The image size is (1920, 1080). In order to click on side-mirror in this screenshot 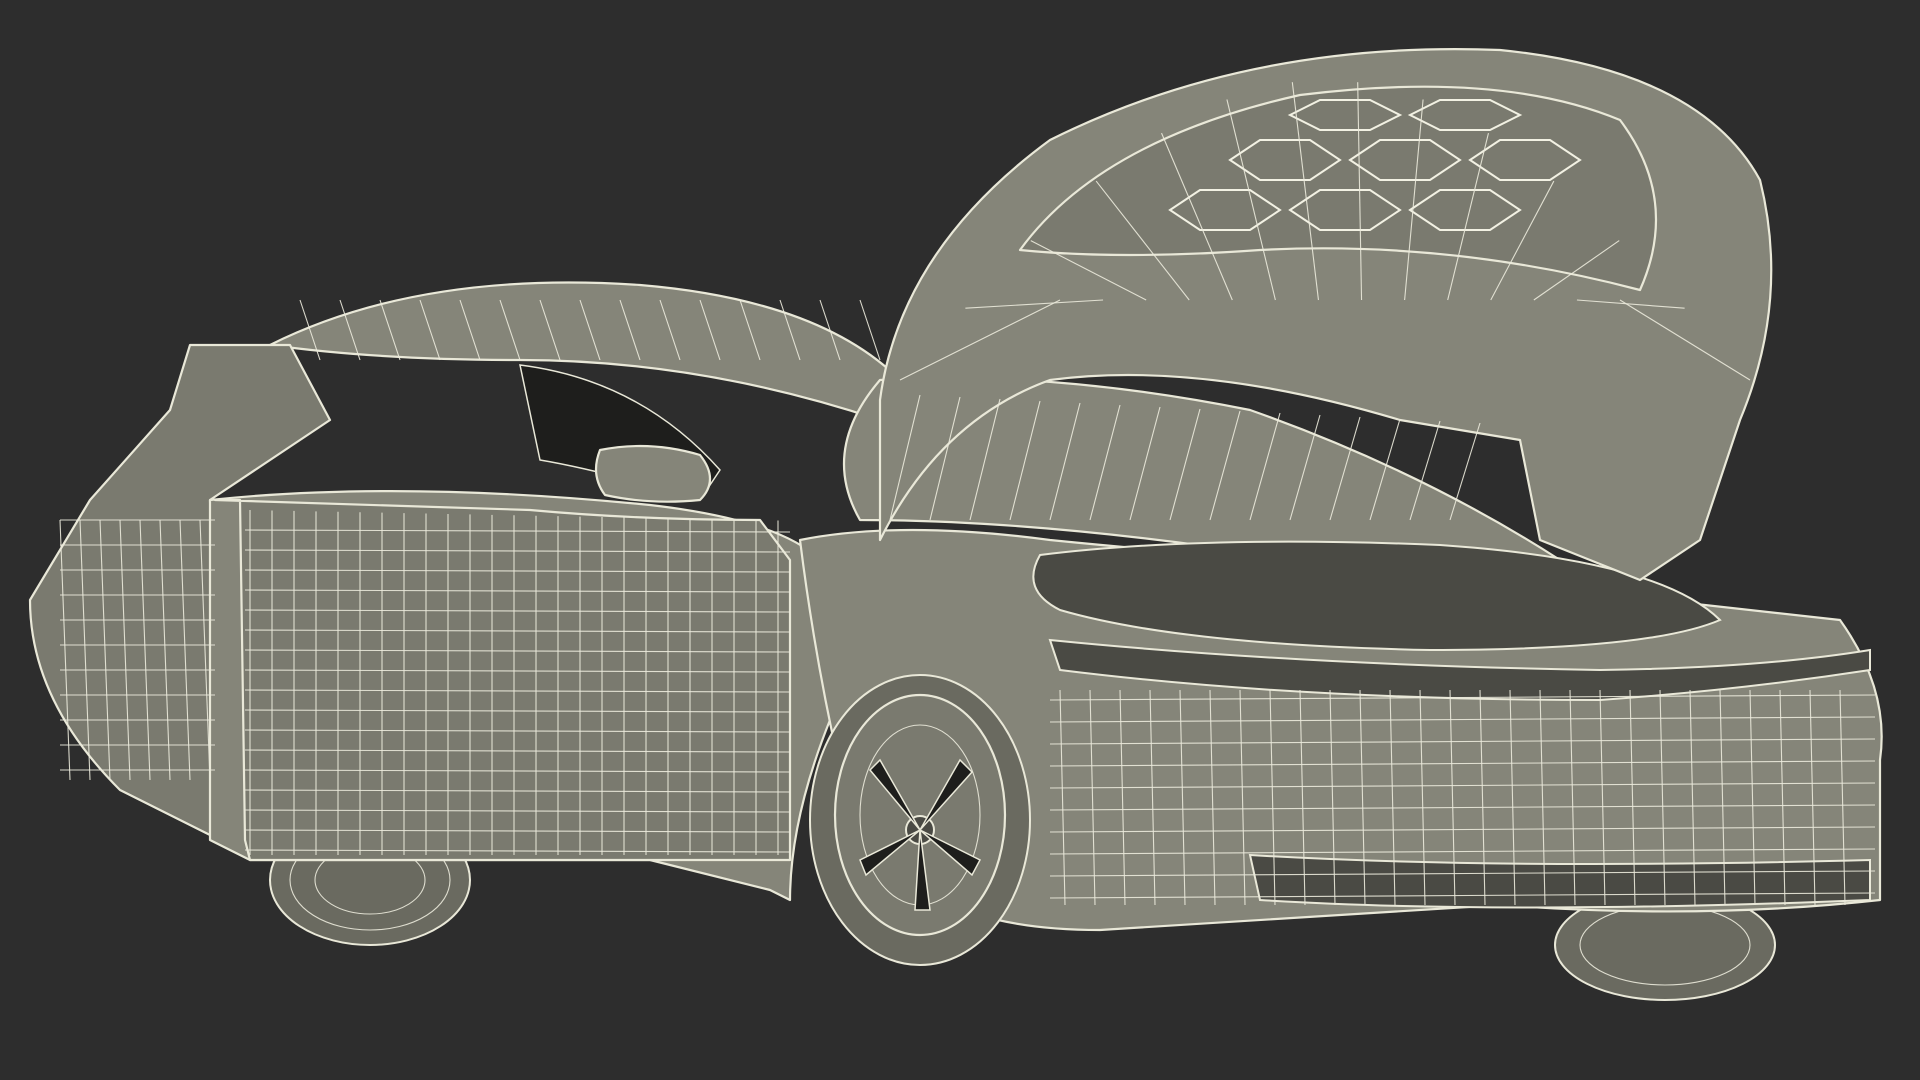, I will do `click(653, 473)`.